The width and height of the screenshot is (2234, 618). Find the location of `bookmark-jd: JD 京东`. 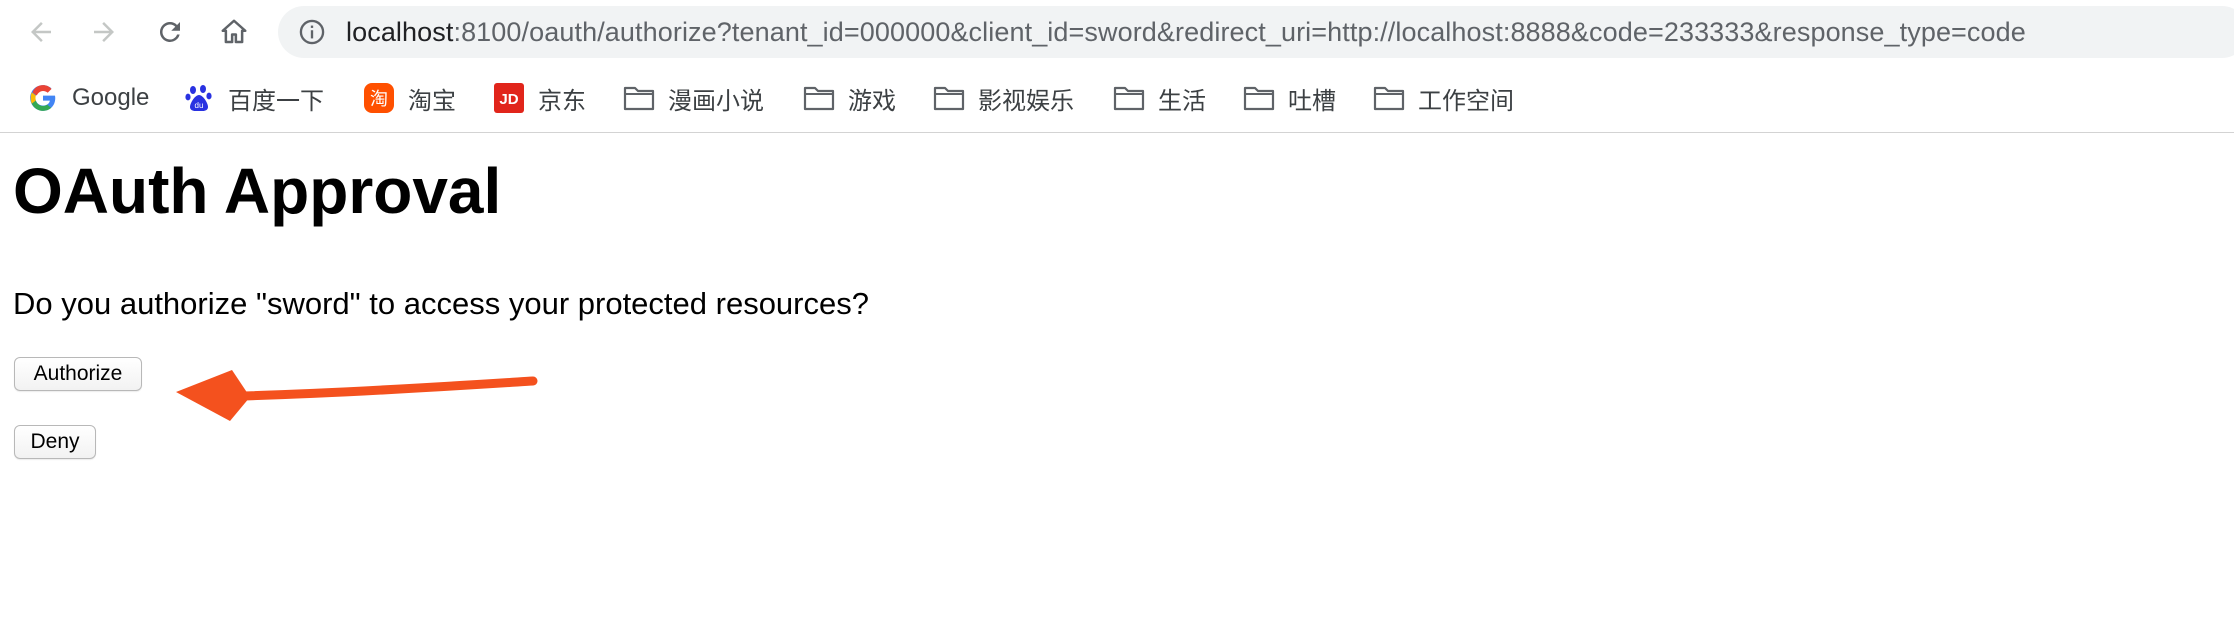

bookmark-jd: JD 京东 is located at coordinates (539, 98).